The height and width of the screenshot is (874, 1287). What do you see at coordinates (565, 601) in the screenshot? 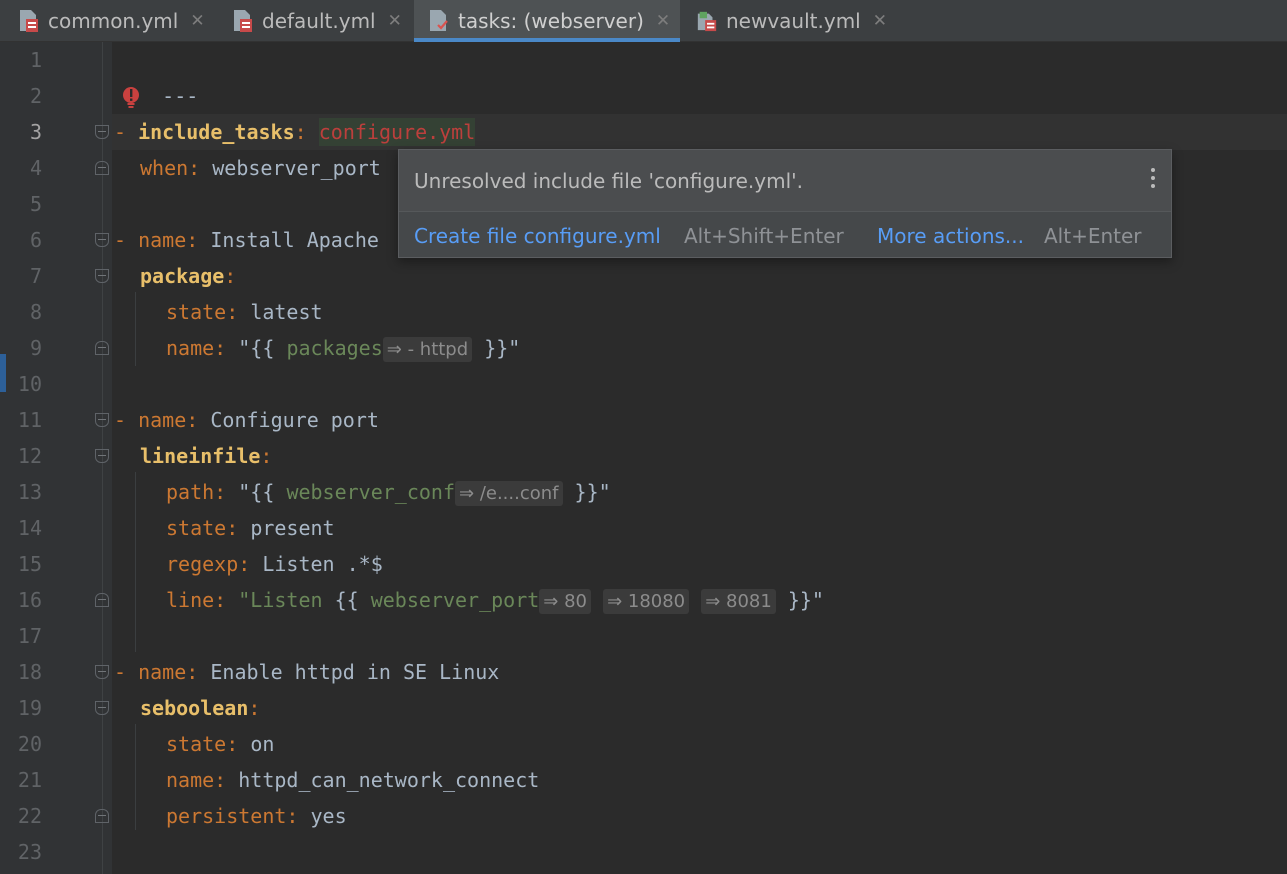
I see `inlay-hint: ⇒ 80` at bounding box center [565, 601].